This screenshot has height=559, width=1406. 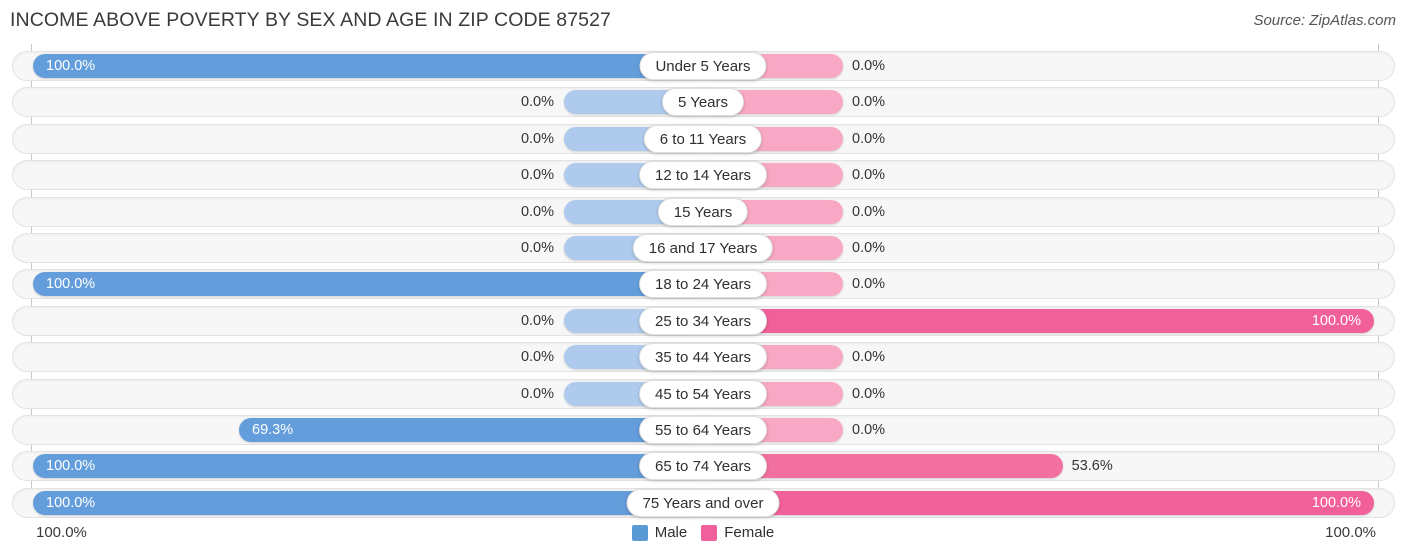 I want to click on category-label-pill: 45 to 54 Years, so click(x=703, y=393).